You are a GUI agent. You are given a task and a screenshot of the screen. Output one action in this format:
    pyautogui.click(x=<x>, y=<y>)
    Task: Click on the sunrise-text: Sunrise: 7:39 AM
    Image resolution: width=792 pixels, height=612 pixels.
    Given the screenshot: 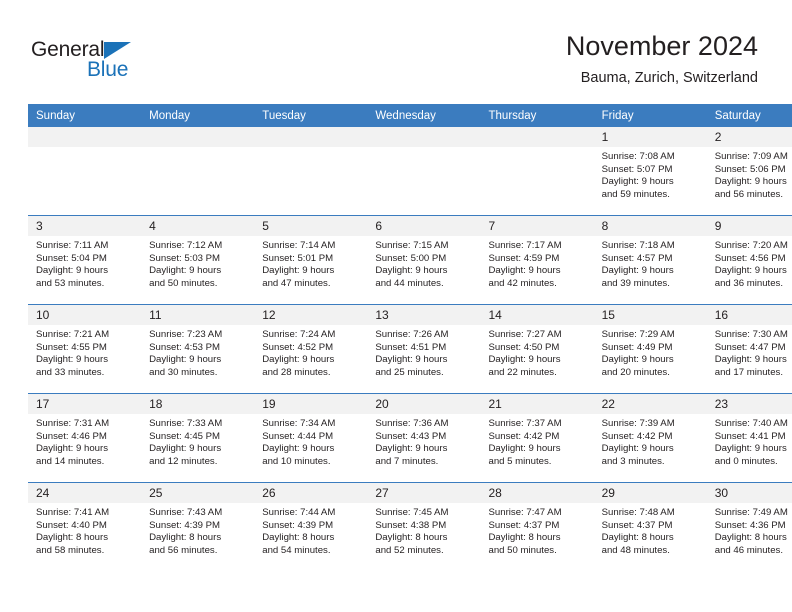 What is the action you would take?
    pyautogui.click(x=638, y=423)
    